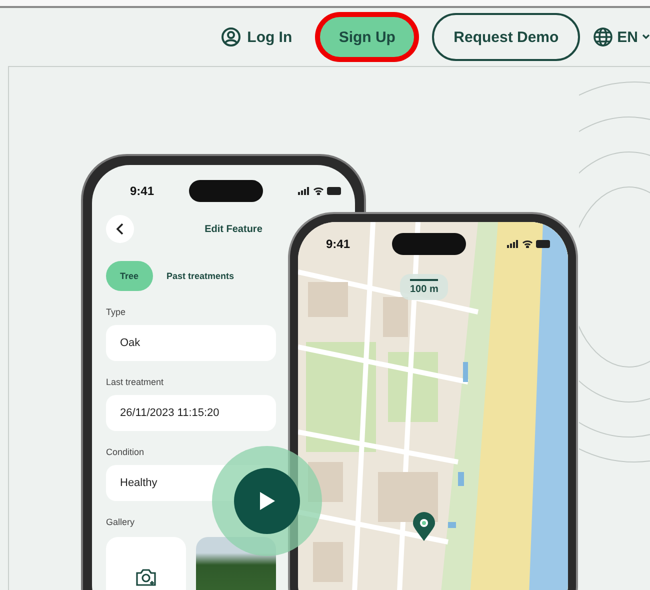 The width and height of the screenshot is (650, 590). I want to click on request-demo-button: Request Demo, so click(506, 37).